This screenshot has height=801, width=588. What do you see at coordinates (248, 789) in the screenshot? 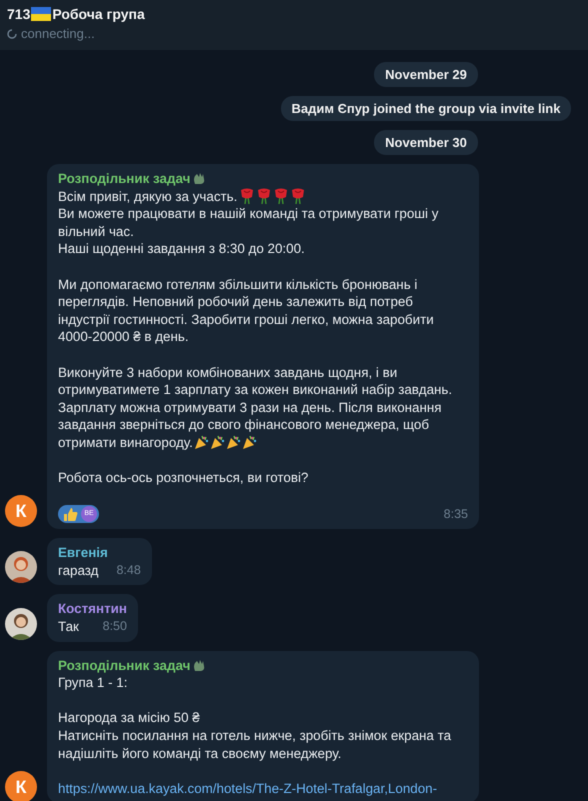
I see `hotel-link: https://www.ua.kayak.com/hotels/The-Z-Hotel-Trafalgar,London-` at bounding box center [248, 789].